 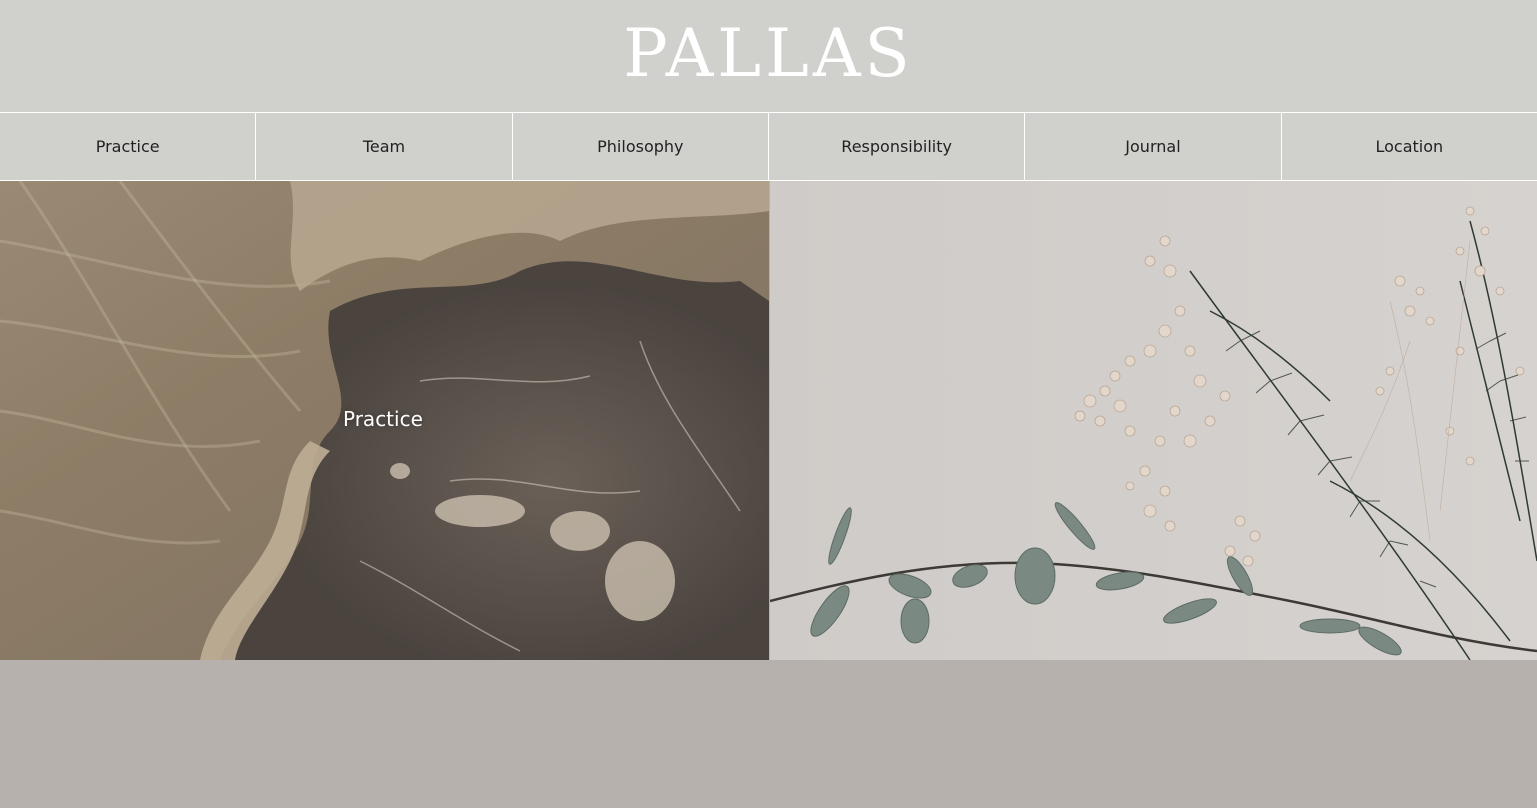 What do you see at coordinates (128, 146) in the screenshot?
I see `nav-item-practice: Practice` at bounding box center [128, 146].